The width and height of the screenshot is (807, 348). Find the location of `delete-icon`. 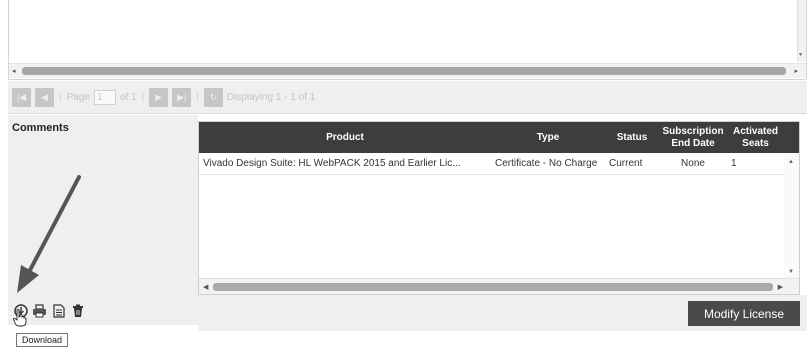

delete-icon is located at coordinates (77, 310).